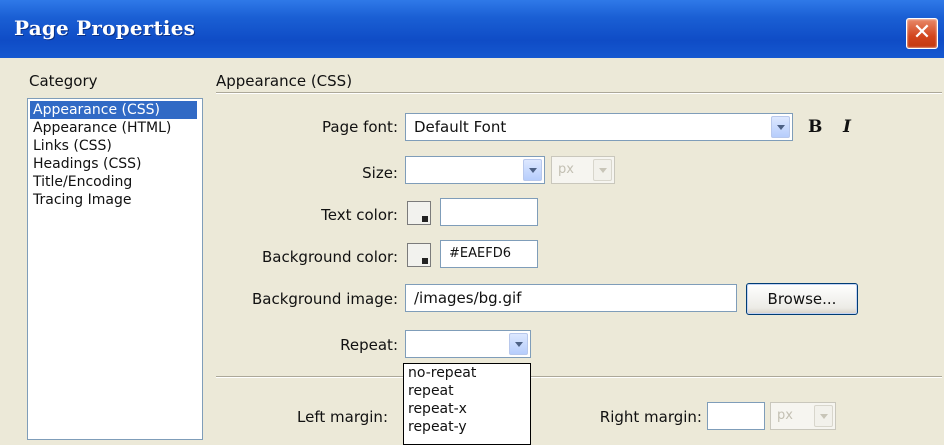 This screenshot has width=944, height=445. What do you see at coordinates (330, 257) in the screenshot?
I see `background-color-label: Background color:` at bounding box center [330, 257].